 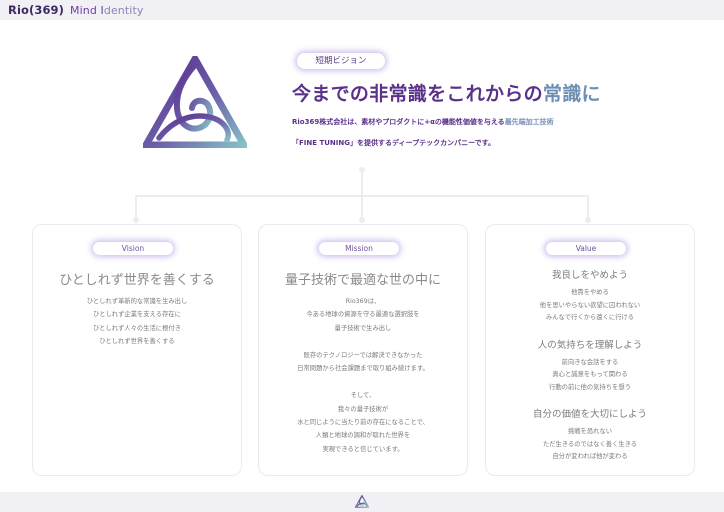 I want to click on vision-badge: Vision, so click(x=133, y=248).